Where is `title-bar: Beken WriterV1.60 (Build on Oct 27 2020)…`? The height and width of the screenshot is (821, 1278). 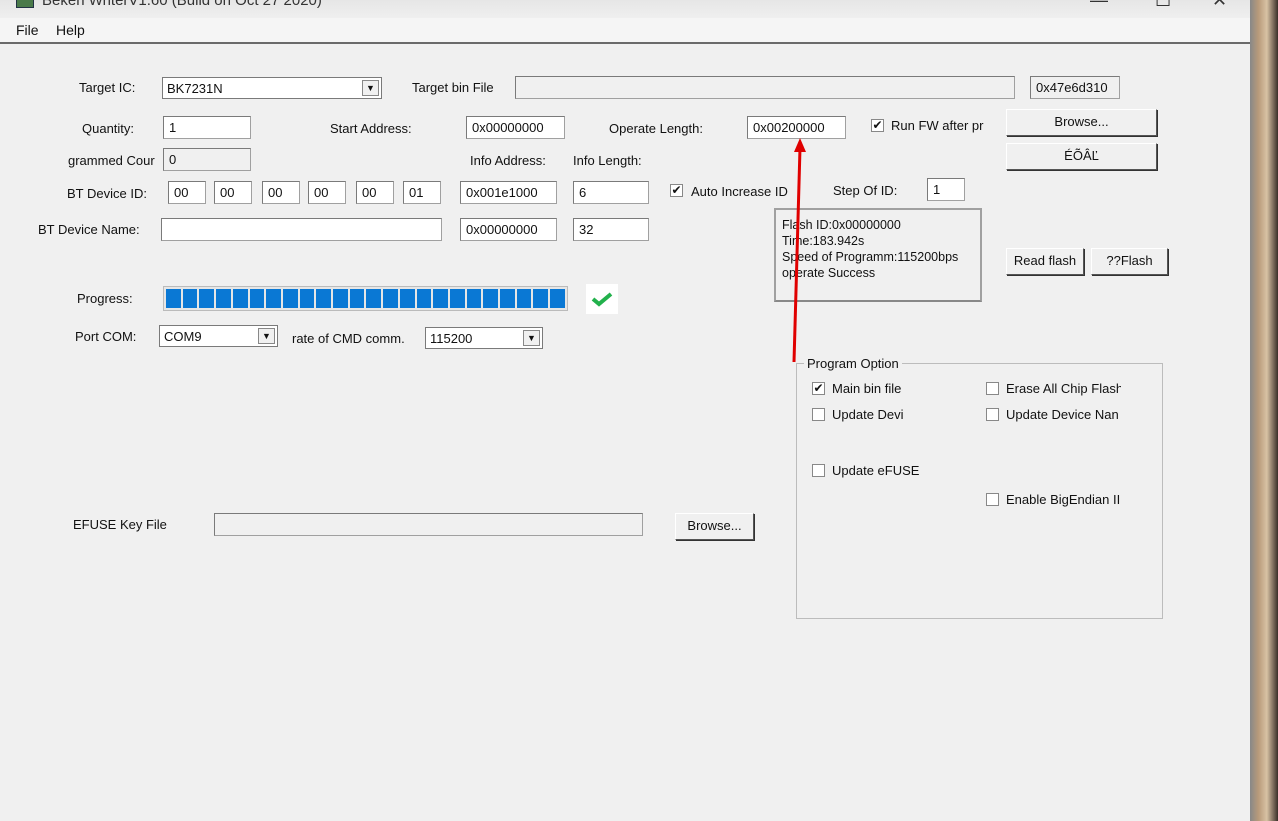
title-bar: Beken WriterV1.60 (Build on Oct 27 2020)… is located at coordinates (627, 9).